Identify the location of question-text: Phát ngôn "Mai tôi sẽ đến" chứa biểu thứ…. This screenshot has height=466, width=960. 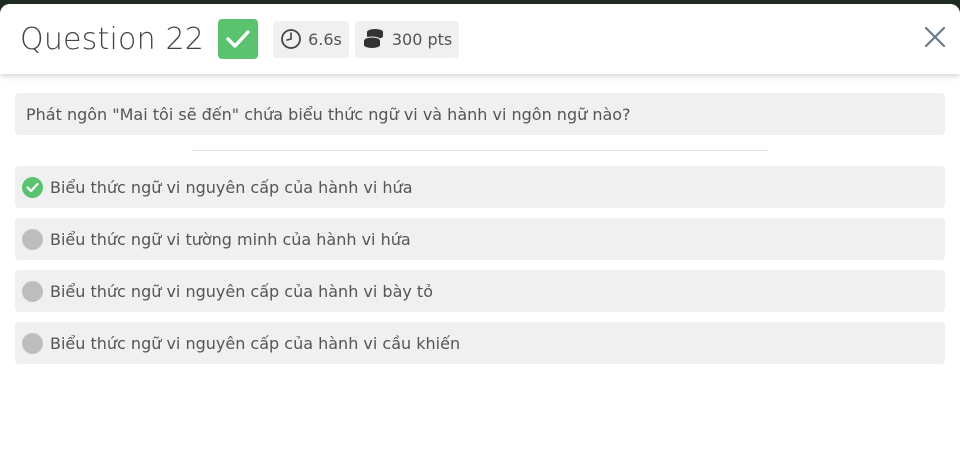
(328, 114).